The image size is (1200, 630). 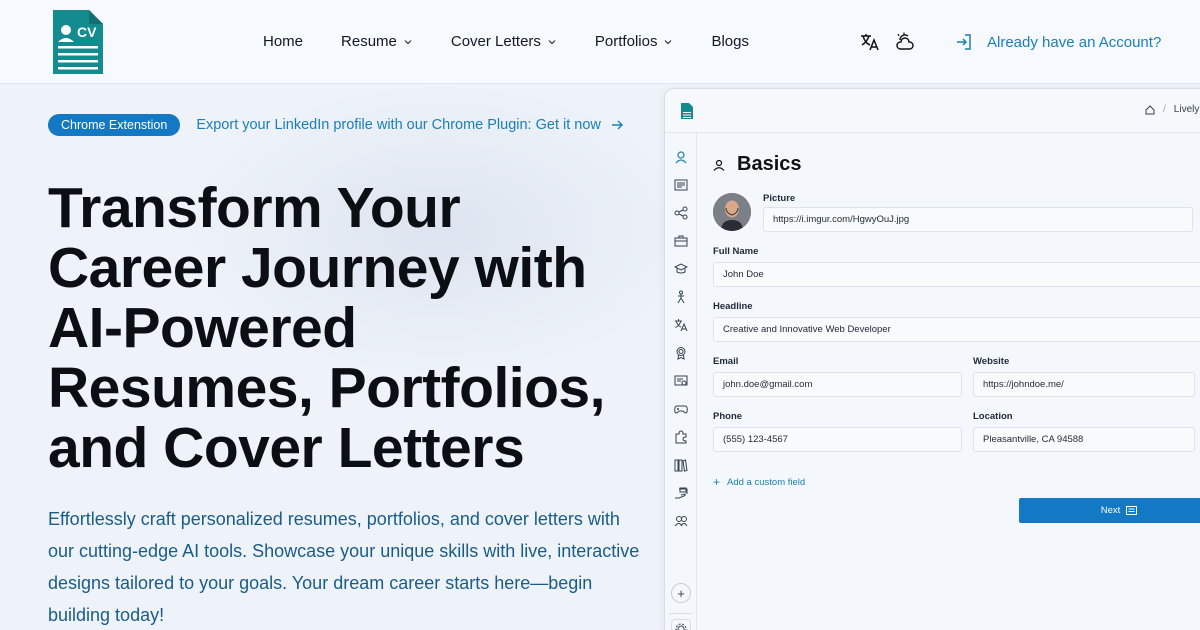 What do you see at coordinates (681, 465) in the screenshot?
I see `books-icon` at bounding box center [681, 465].